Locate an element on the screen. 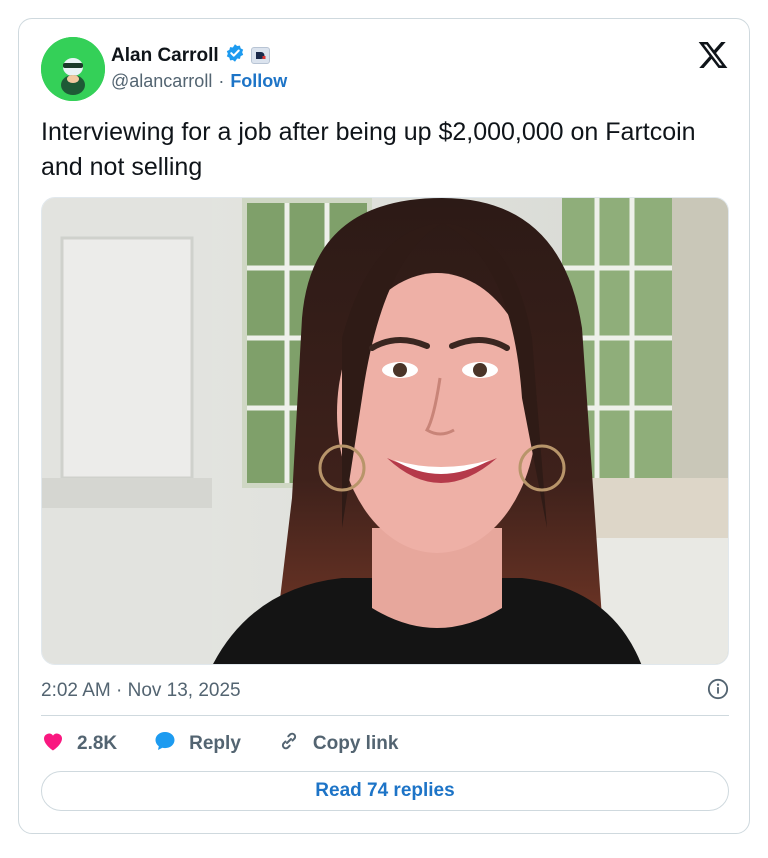 This screenshot has height=858, width=768. divider is located at coordinates (385, 715).